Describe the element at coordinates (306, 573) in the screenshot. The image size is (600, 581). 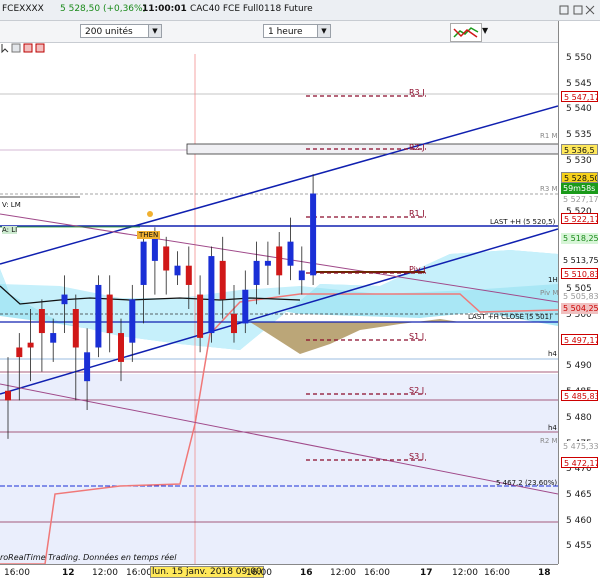
I see `x-tick: 16` at that location.